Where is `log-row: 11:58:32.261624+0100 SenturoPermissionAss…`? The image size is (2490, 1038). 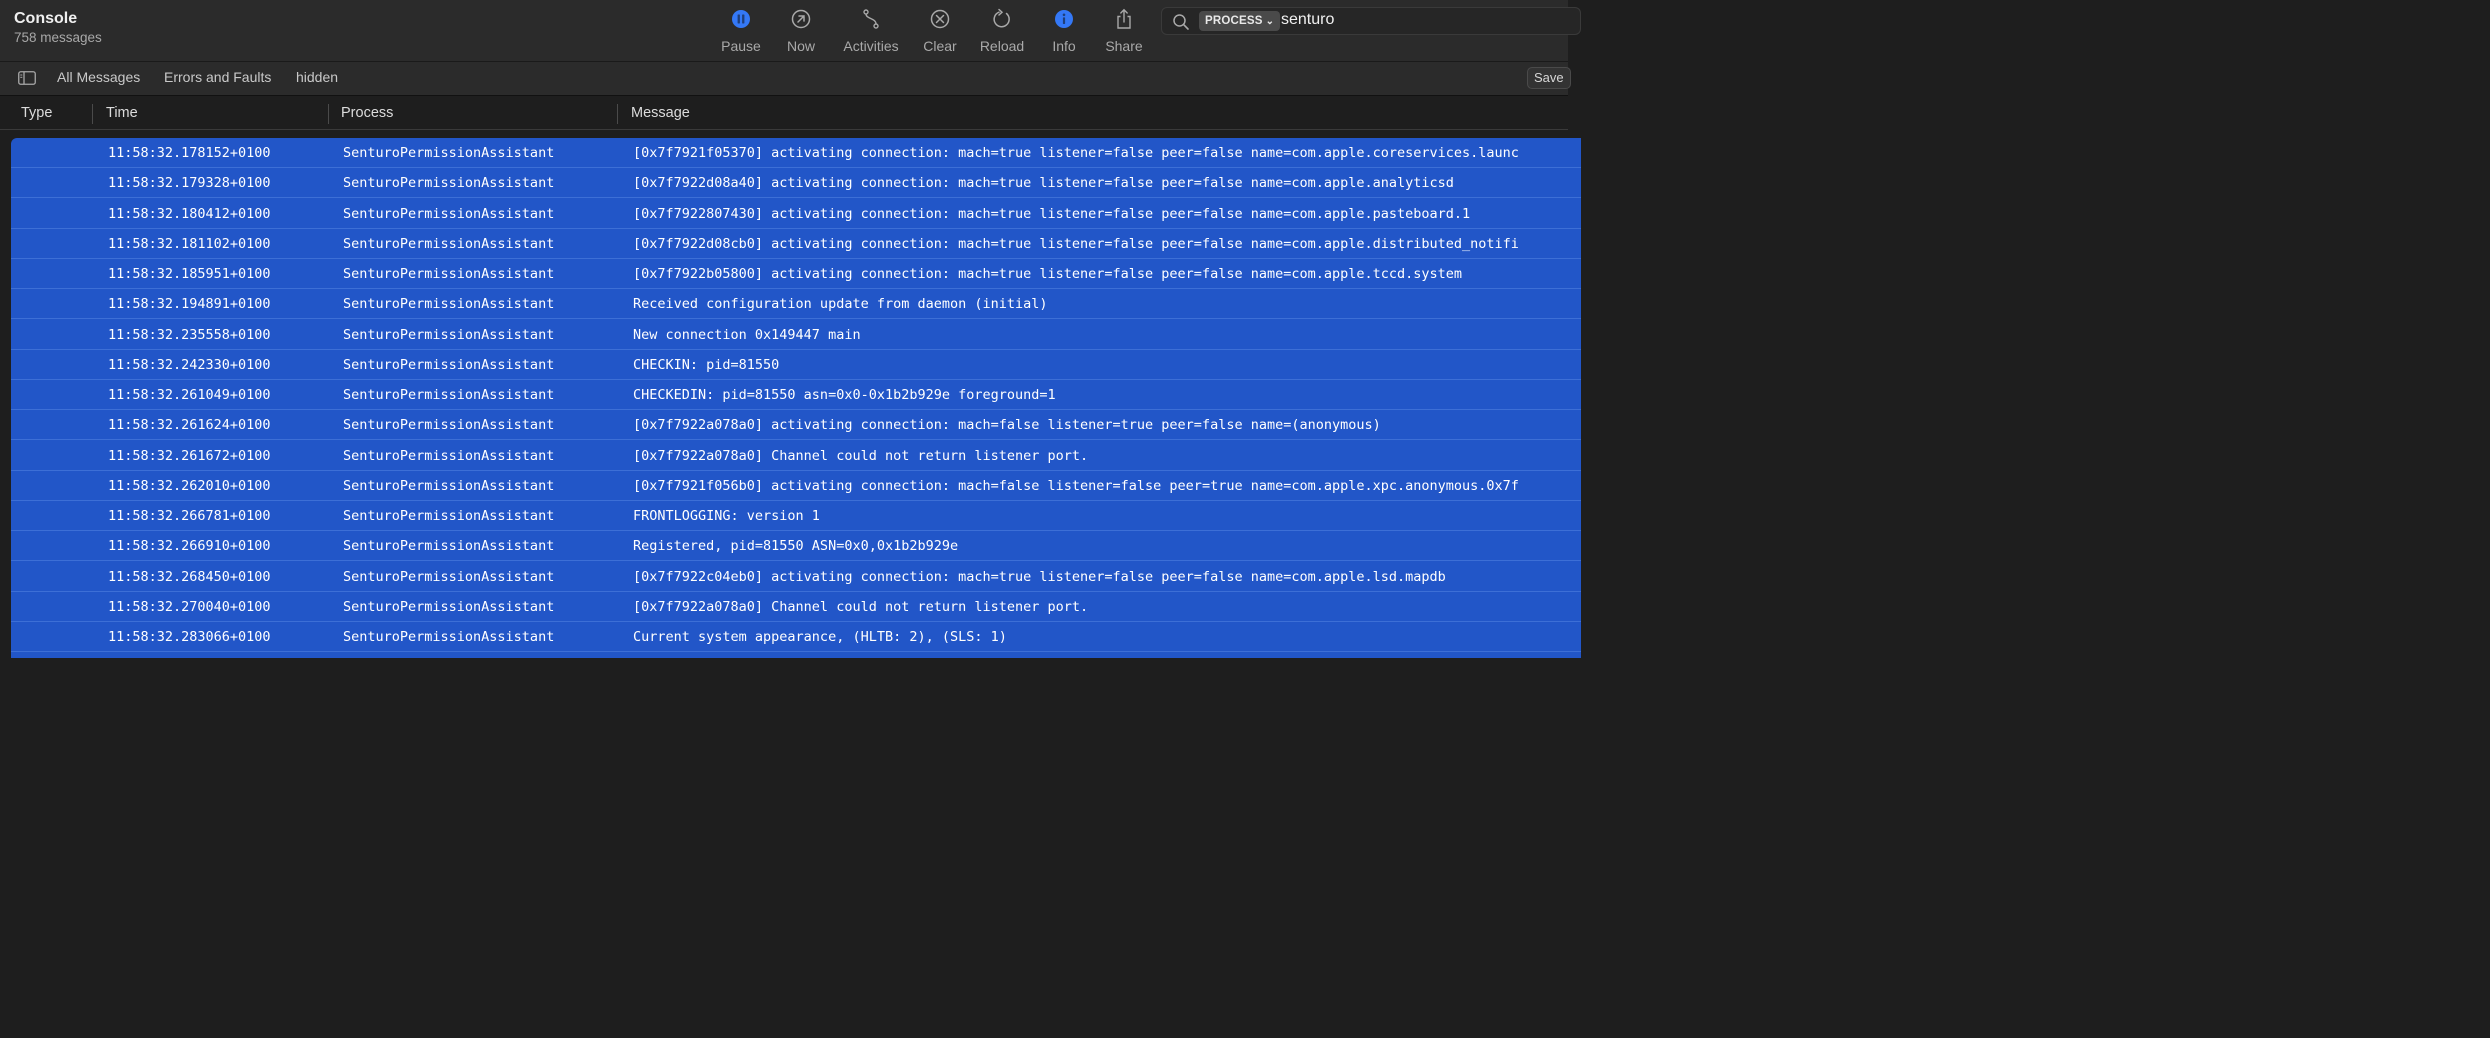 log-row: 11:58:32.261624+0100 SenturoPermissionAss… is located at coordinates (796, 425).